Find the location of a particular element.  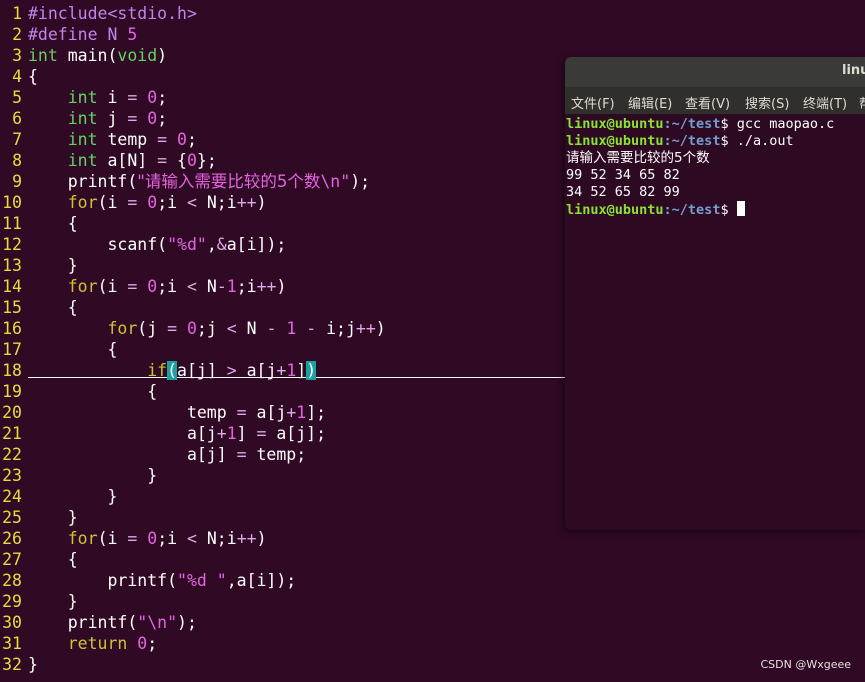

code-line: 29 } is located at coordinates (432, 601).